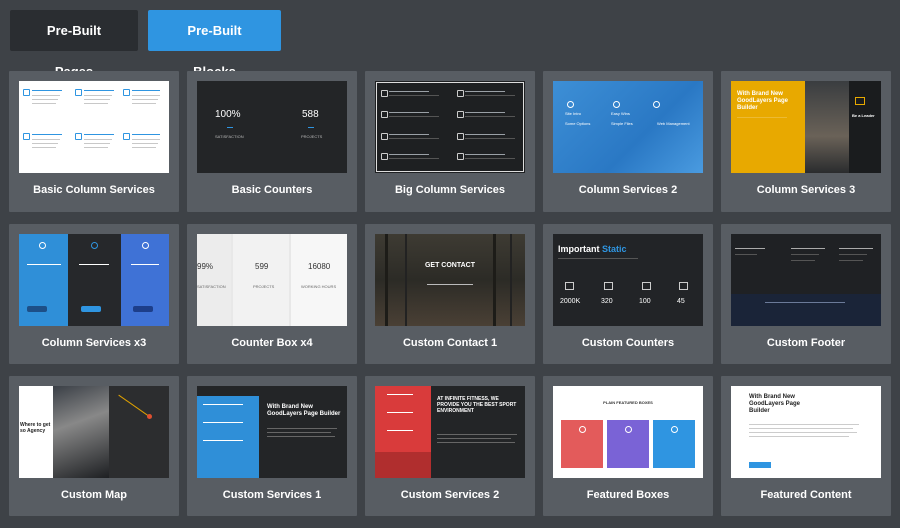 This screenshot has height=528, width=900. I want to click on block-card-column-services-x3: Column Services x3, so click(94, 294).